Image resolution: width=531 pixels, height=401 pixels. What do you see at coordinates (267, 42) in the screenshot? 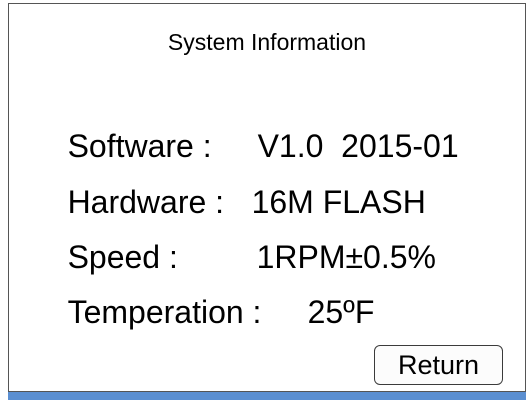
I see `dialog-title: System Information` at bounding box center [267, 42].